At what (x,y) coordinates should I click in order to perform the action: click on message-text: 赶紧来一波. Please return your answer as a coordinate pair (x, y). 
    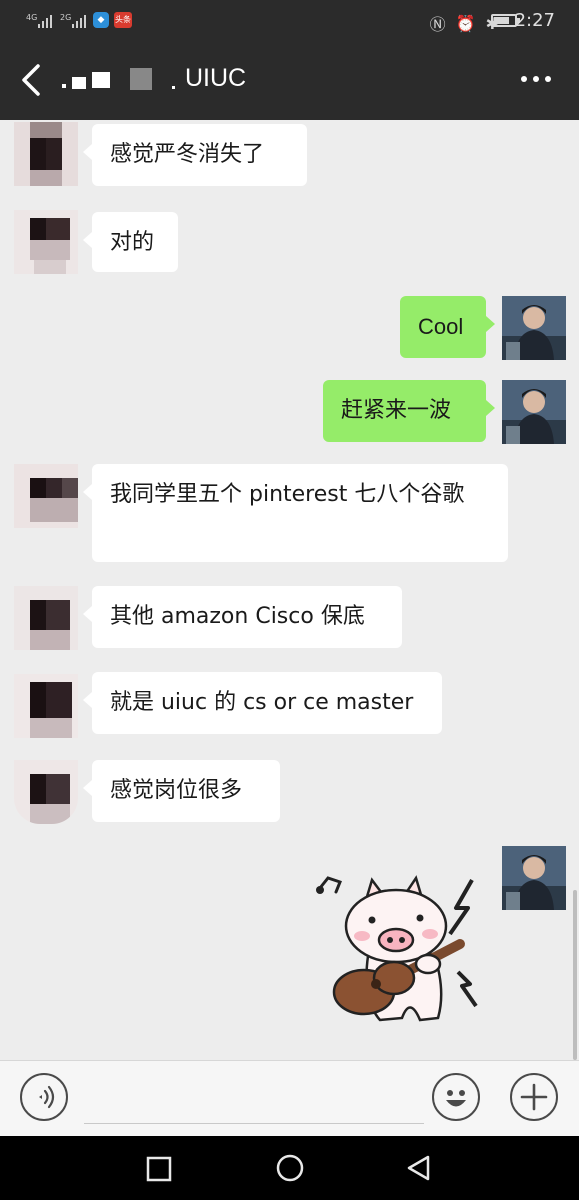
    Looking at the image, I should click on (396, 410).